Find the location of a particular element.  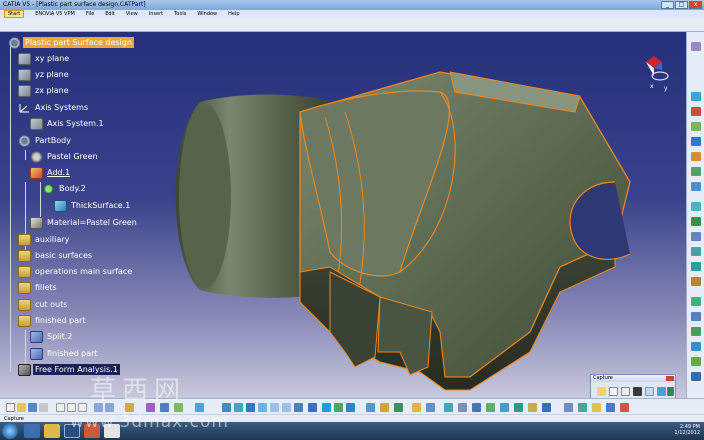

fit-all-icon is located at coordinates (238, 407).